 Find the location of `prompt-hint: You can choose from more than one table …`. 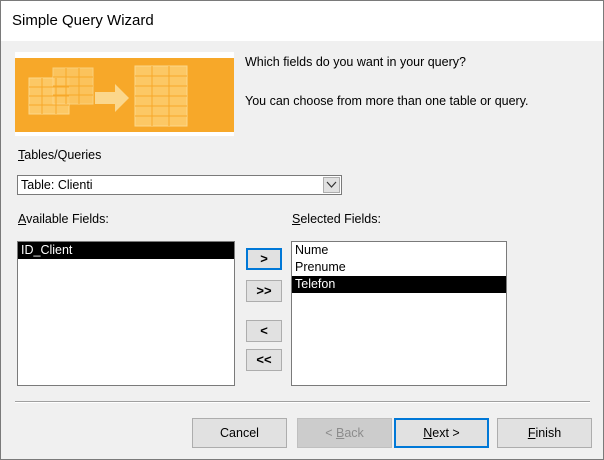

prompt-hint: You can choose from more than one table … is located at coordinates (387, 101).